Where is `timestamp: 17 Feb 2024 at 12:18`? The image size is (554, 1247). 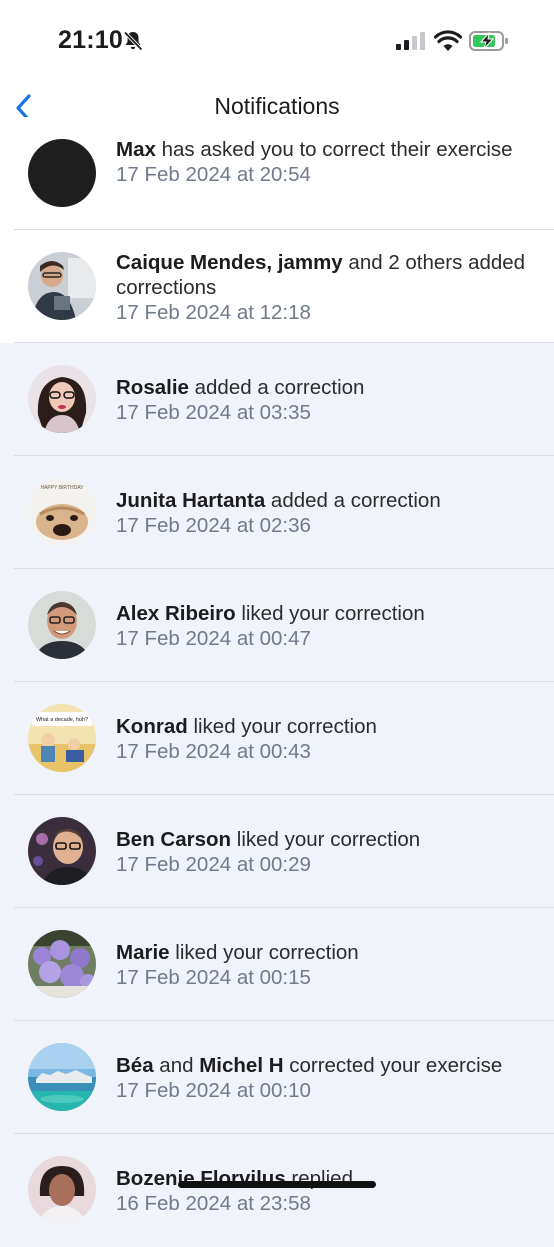
timestamp: 17 Feb 2024 at 12:18 is located at coordinates (213, 312).